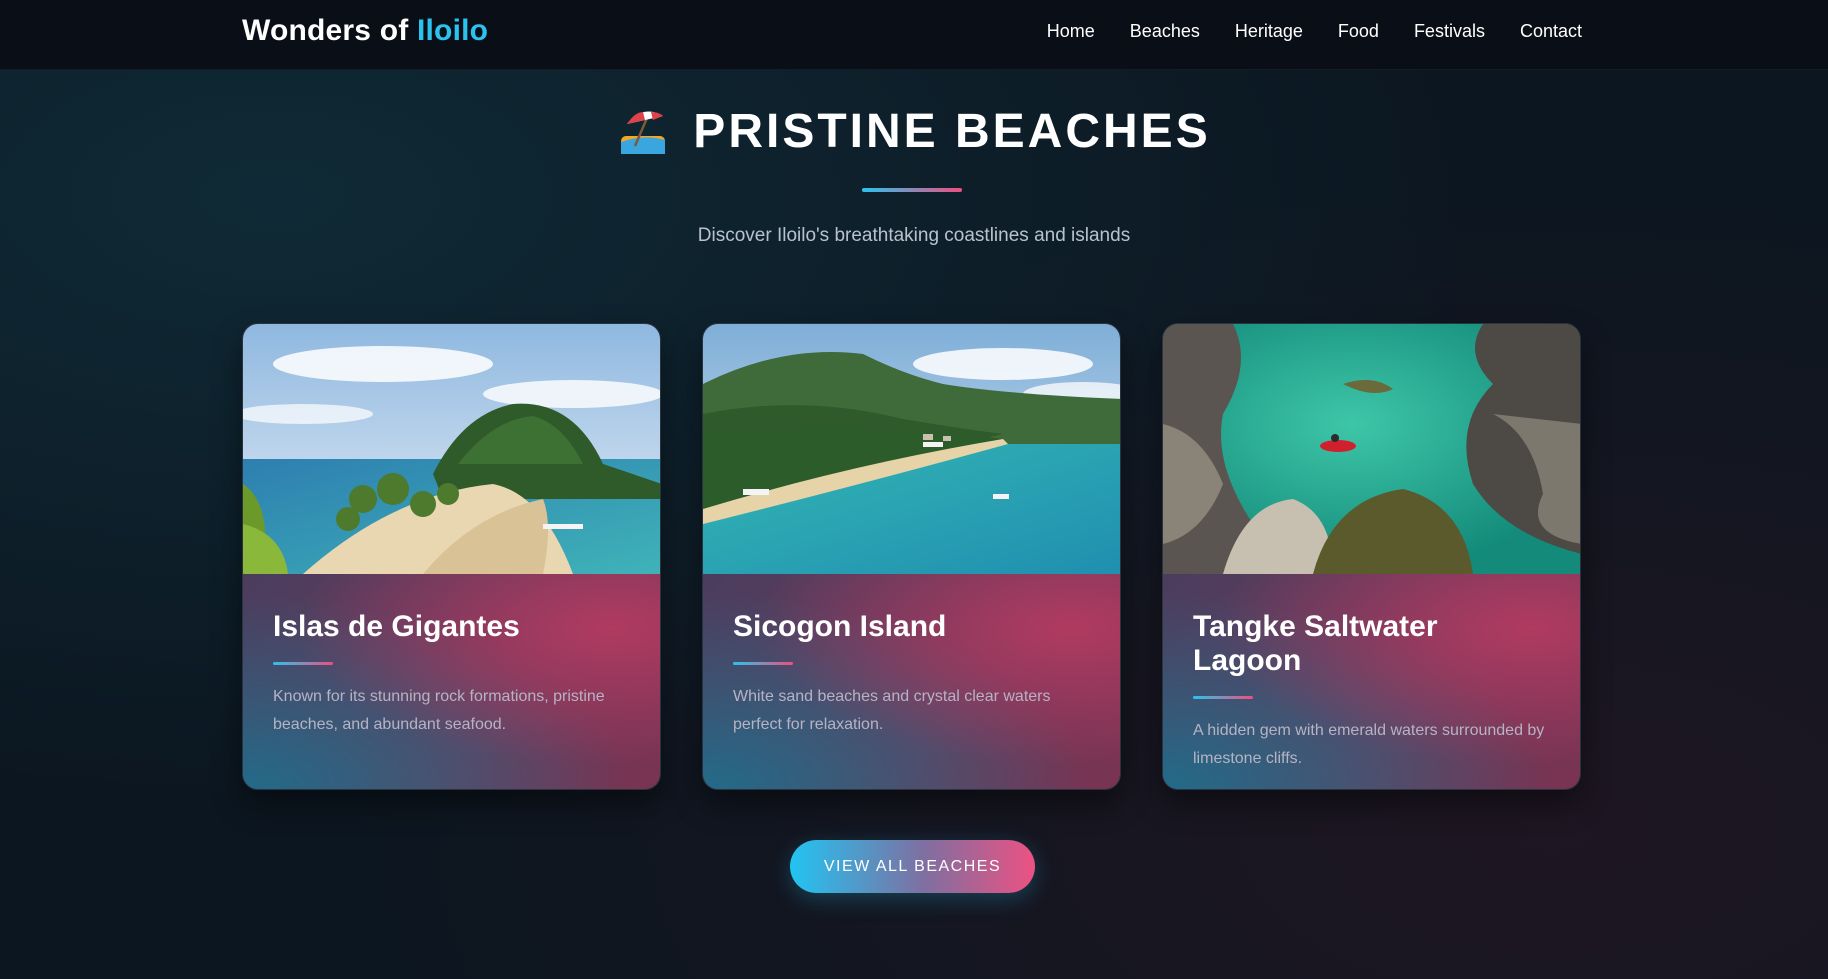  What do you see at coordinates (840, 626) in the screenshot?
I see `card-title: Sicogon Island` at bounding box center [840, 626].